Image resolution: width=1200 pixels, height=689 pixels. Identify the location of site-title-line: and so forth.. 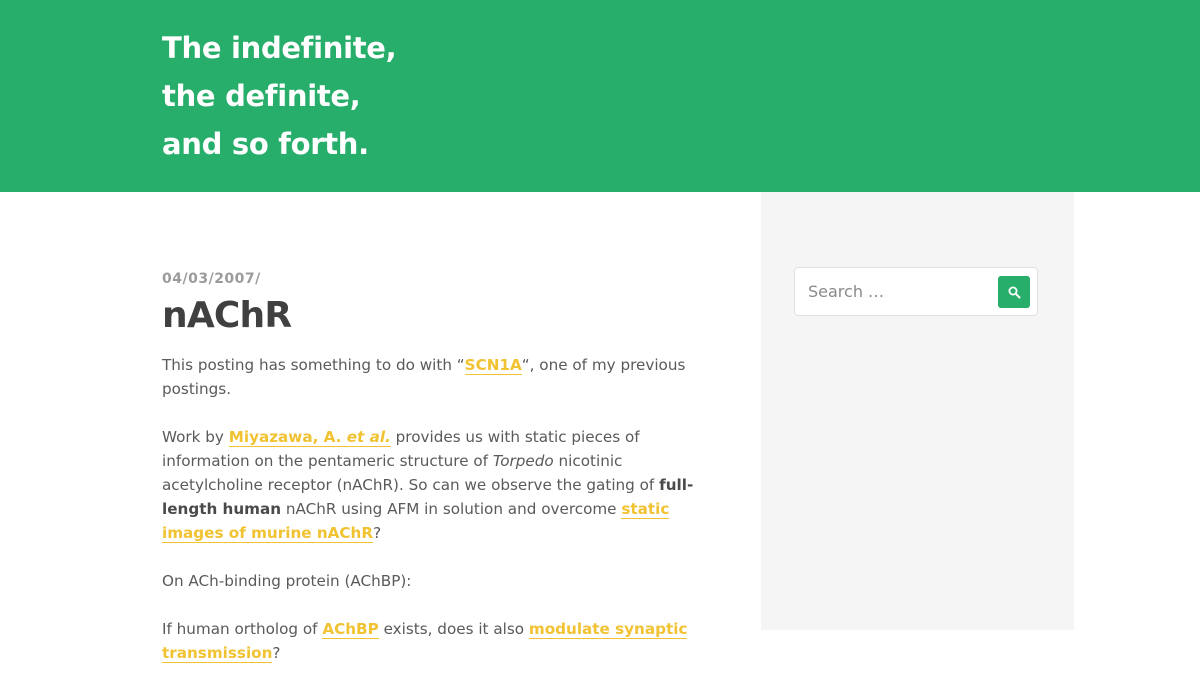
(265, 144).